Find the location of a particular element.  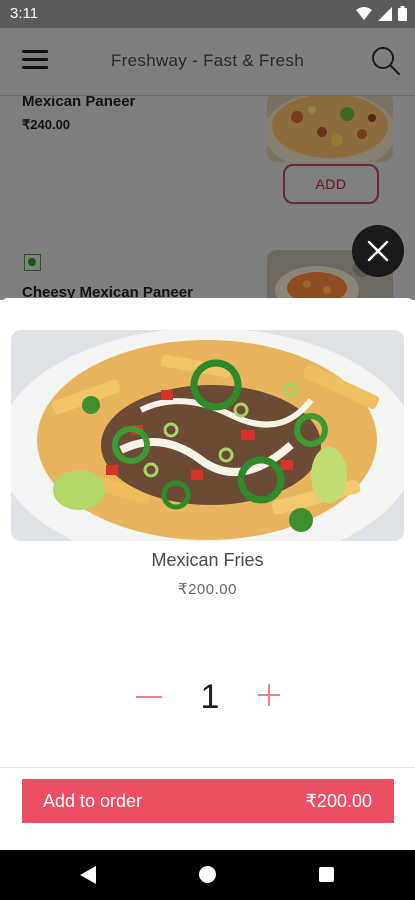

home-icon is located at coordinates (207, 874).